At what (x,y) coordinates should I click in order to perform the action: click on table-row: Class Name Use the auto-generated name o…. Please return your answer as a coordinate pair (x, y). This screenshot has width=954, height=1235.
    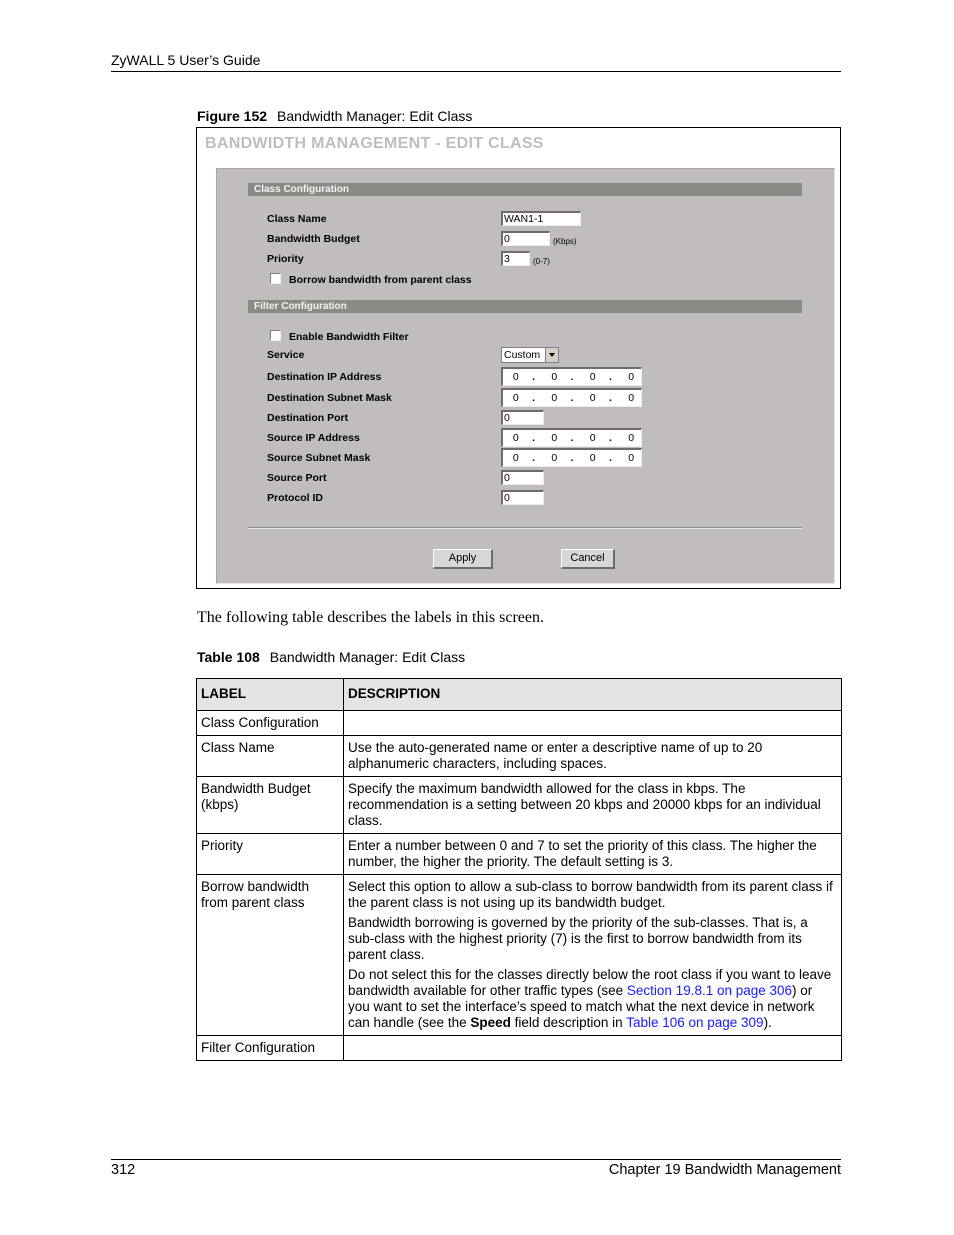
    Looking at the image, I should click on (519, 756).